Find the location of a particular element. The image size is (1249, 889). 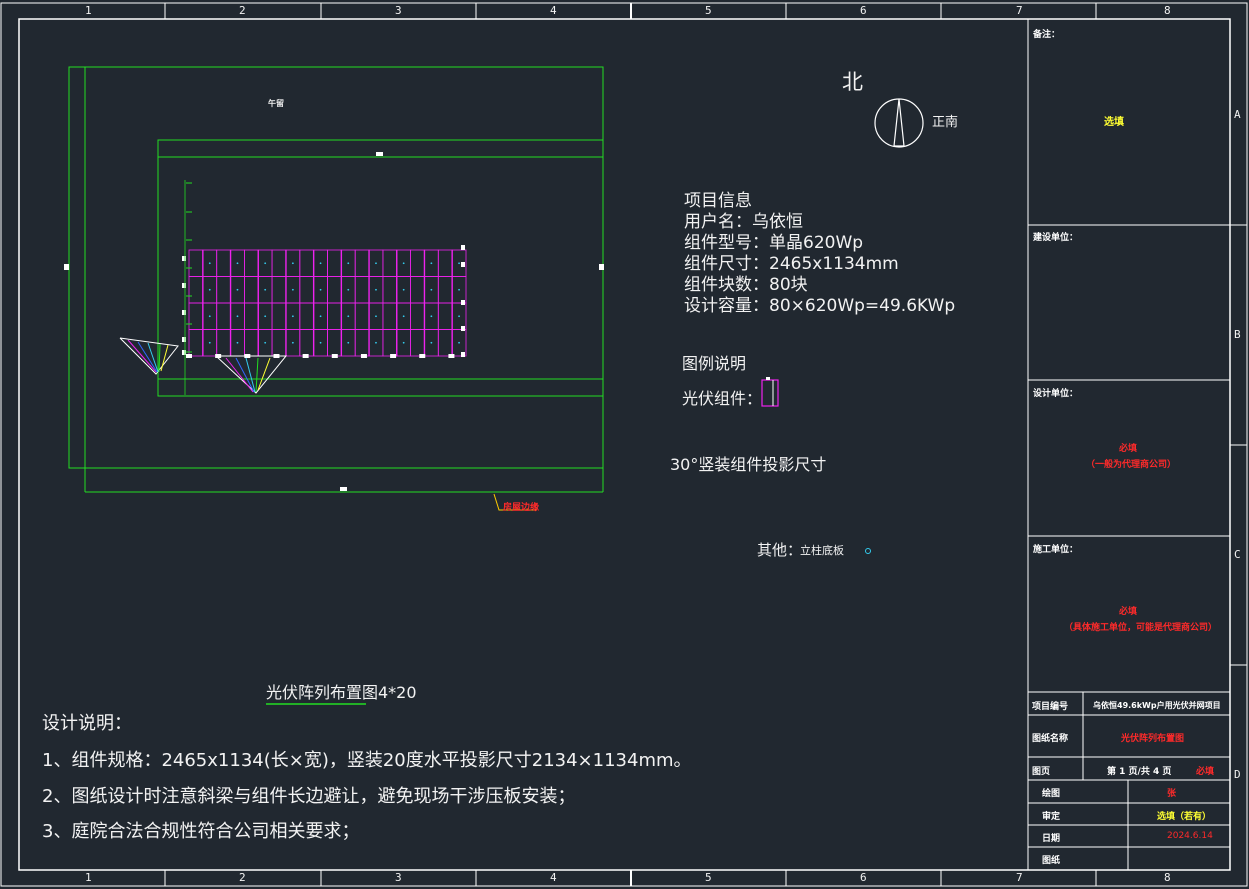

grid-row-d: D is located at coordinates (1237, 774).